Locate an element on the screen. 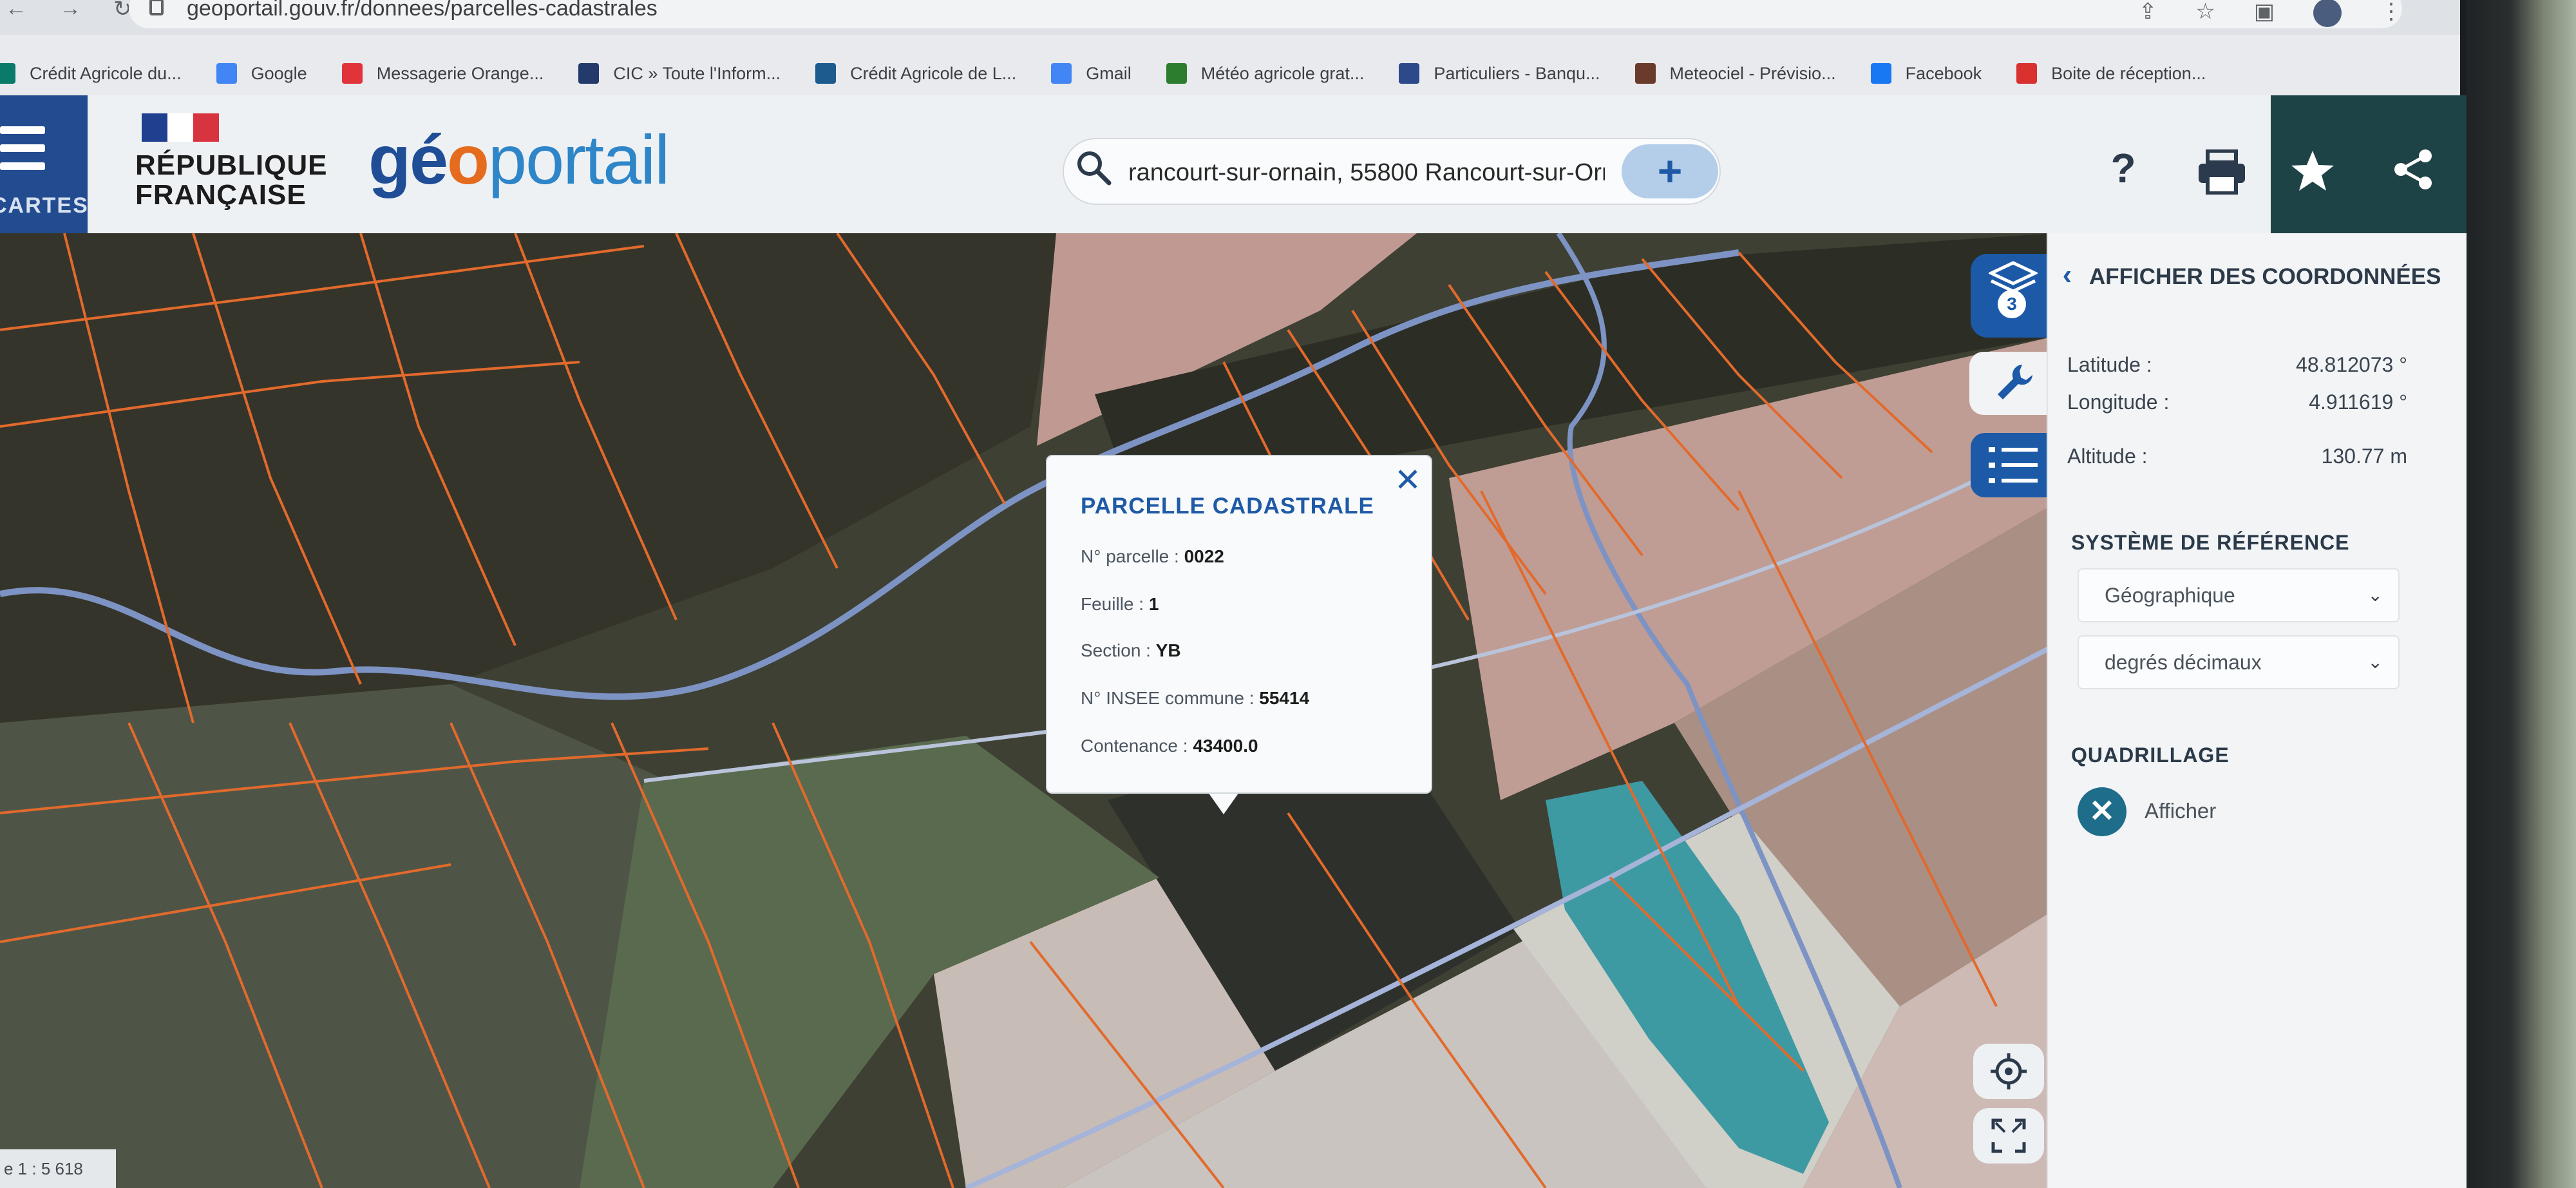  bookmark-item: Google is located at coordinates (261, 73).